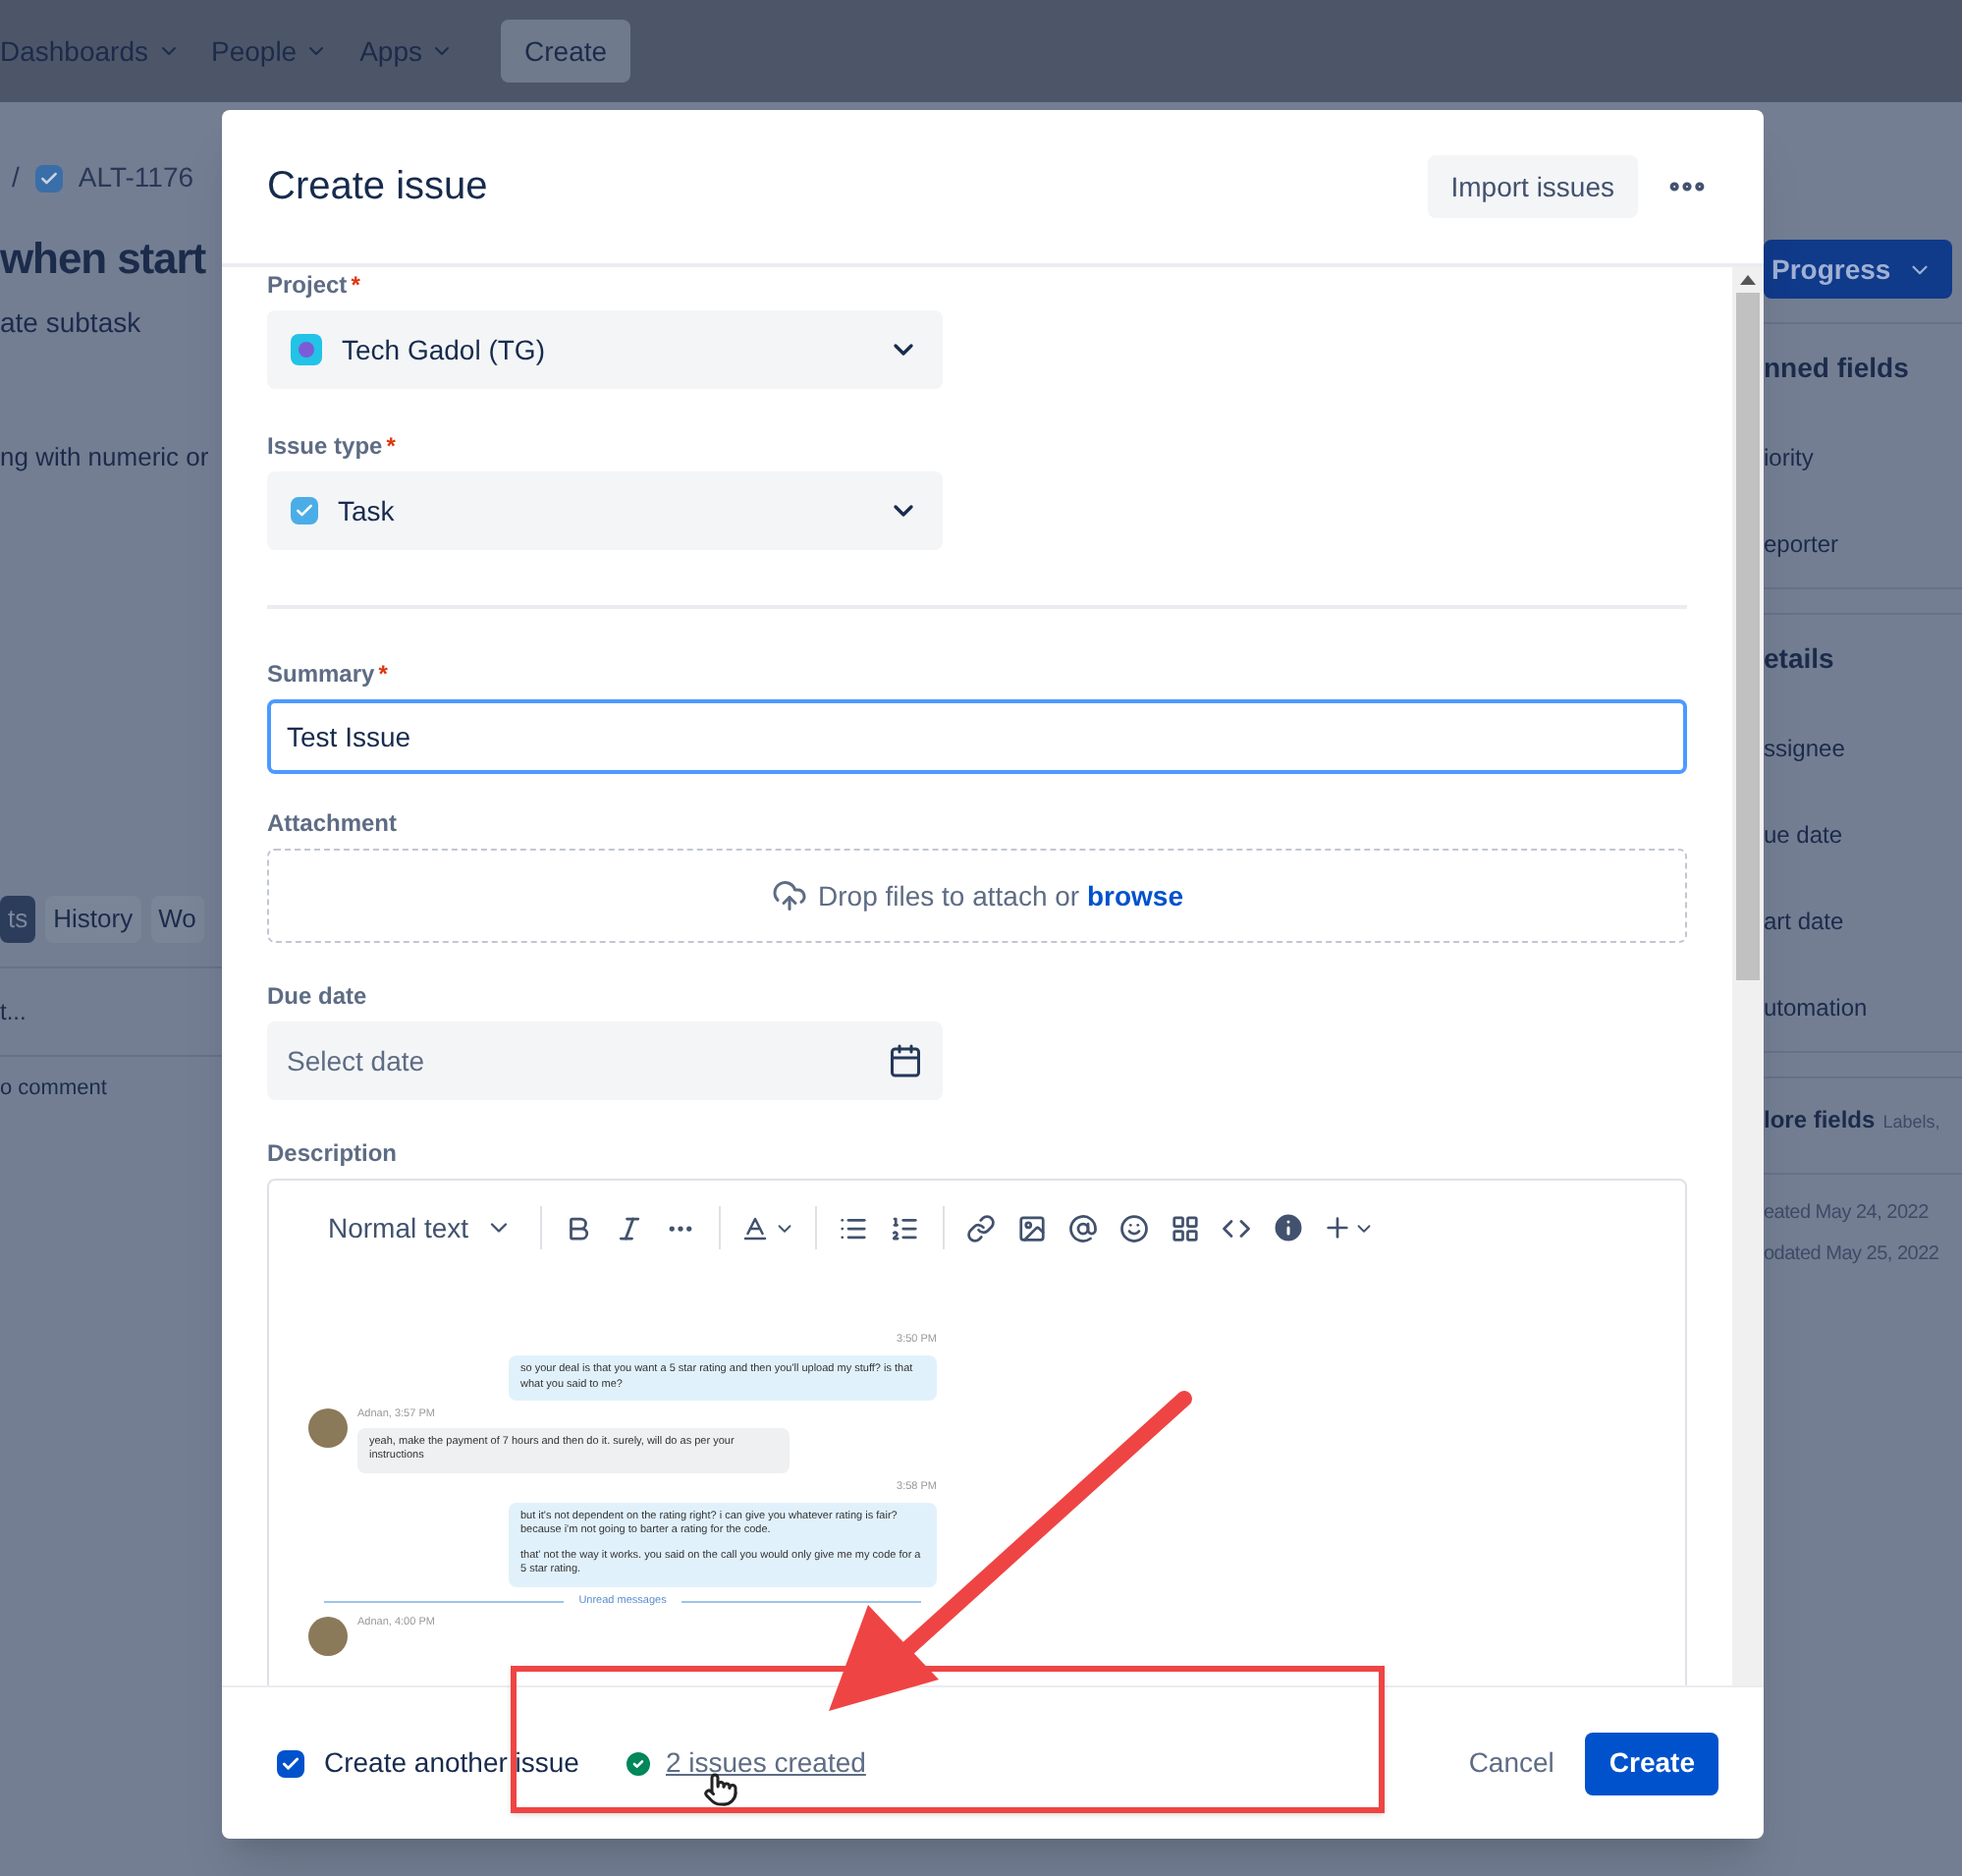  What do you see at coordinates (54, 1088) in the screenshot?
I see `comment-hint: o comment` at bounding box center [54, 1088].